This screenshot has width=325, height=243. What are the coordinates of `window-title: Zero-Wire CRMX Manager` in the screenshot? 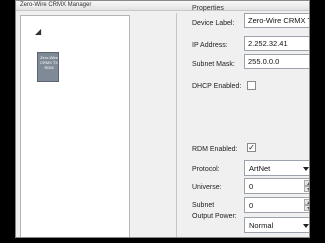 It's located at (56, 5).